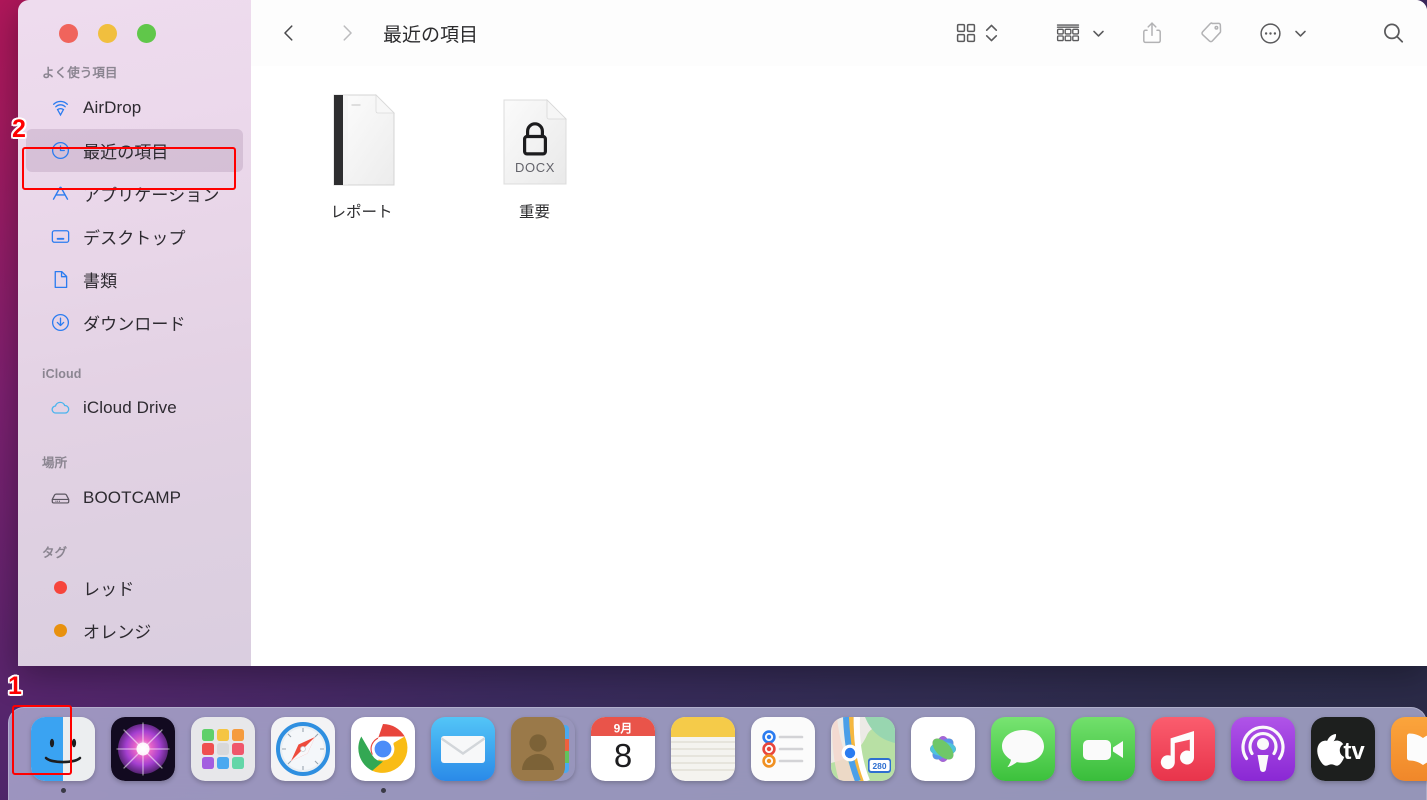 The width and height of the screenshot is (1427, 800). I want to click on messages-icon, so click(1023, 749).